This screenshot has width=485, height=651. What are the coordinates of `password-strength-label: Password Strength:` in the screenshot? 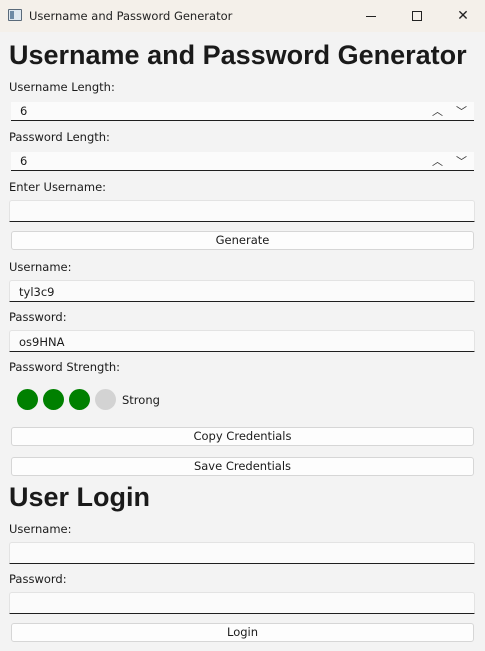 It's located at (64, 367).